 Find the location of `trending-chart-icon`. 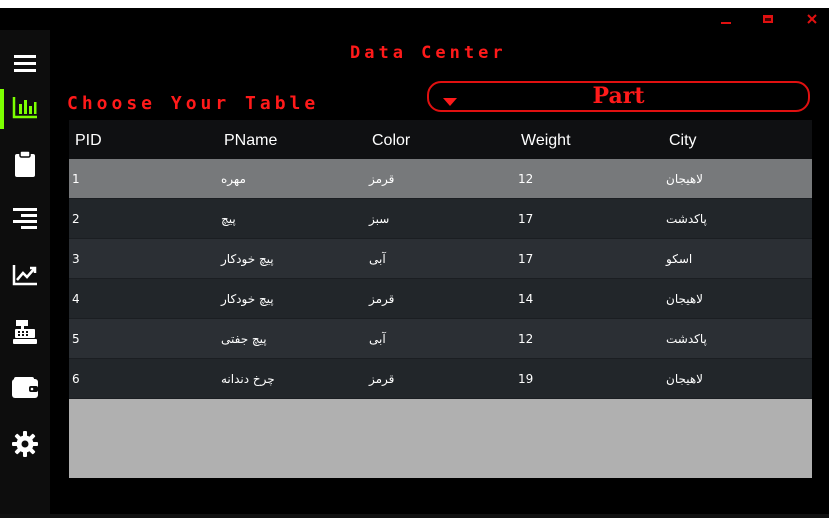

trending-chart-icon is located at coordinates (25, 277).